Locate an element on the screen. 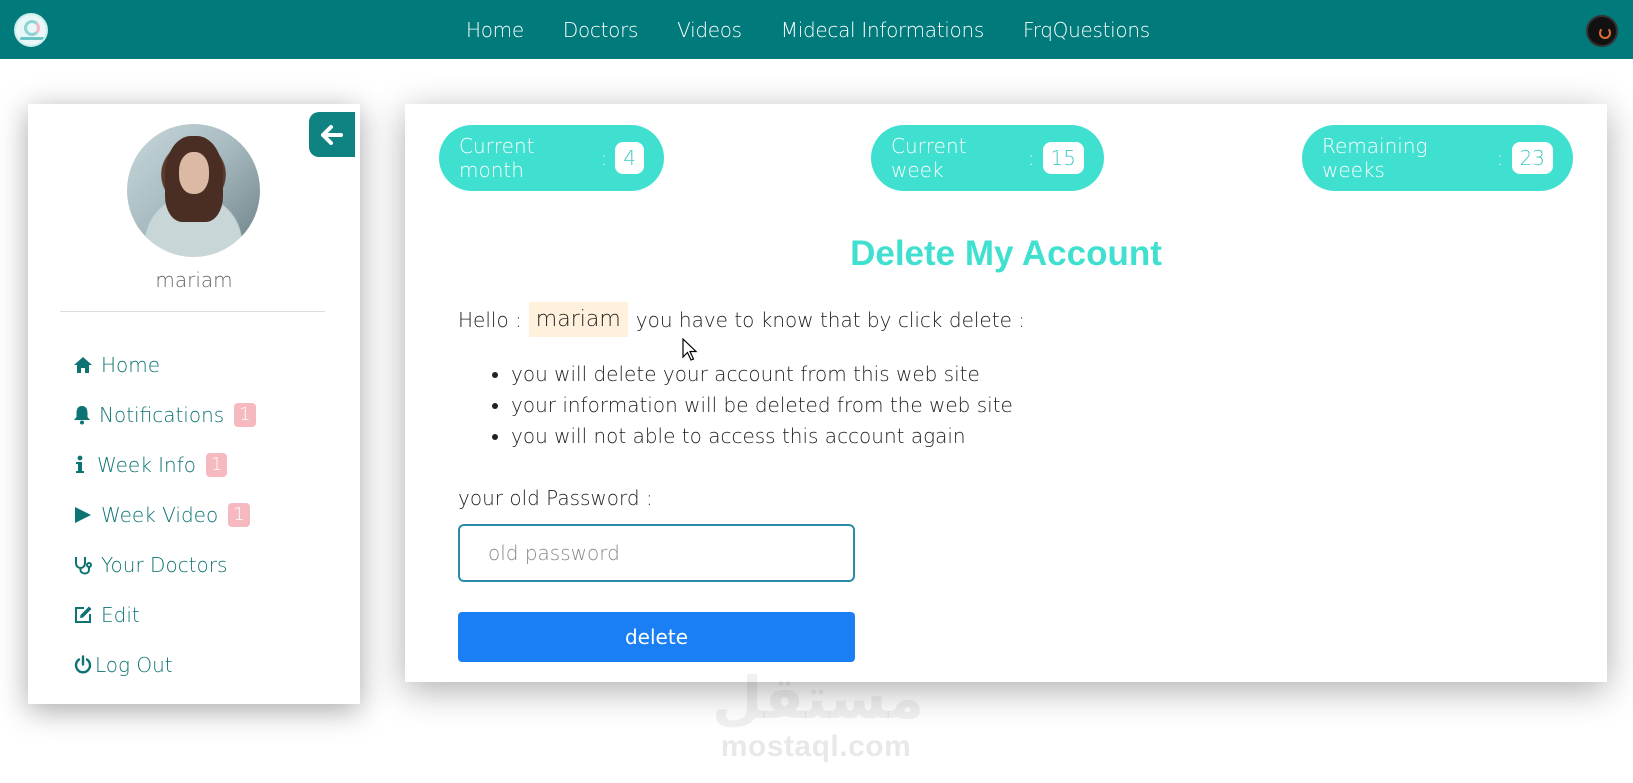 Image resolution: width=1633 pixels, height=783 pixels. back-button is located at coordinates (332, 134).